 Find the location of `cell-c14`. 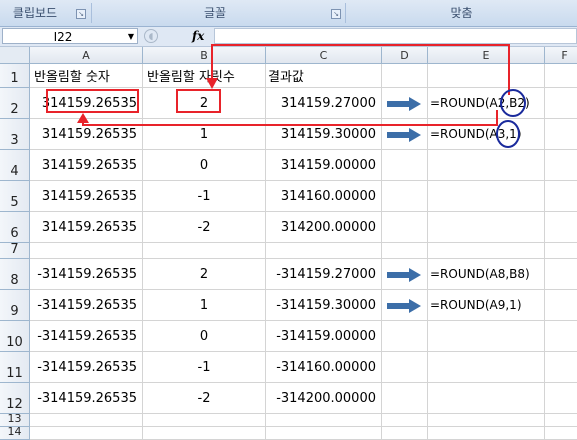

cell-c14 is located at coordinates (324, 433).